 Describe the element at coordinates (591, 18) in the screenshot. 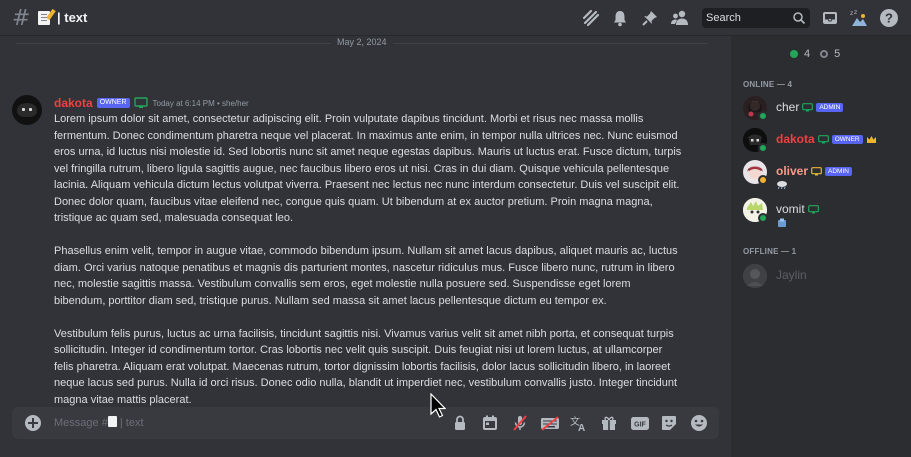

I see `threads-icon` at that location.